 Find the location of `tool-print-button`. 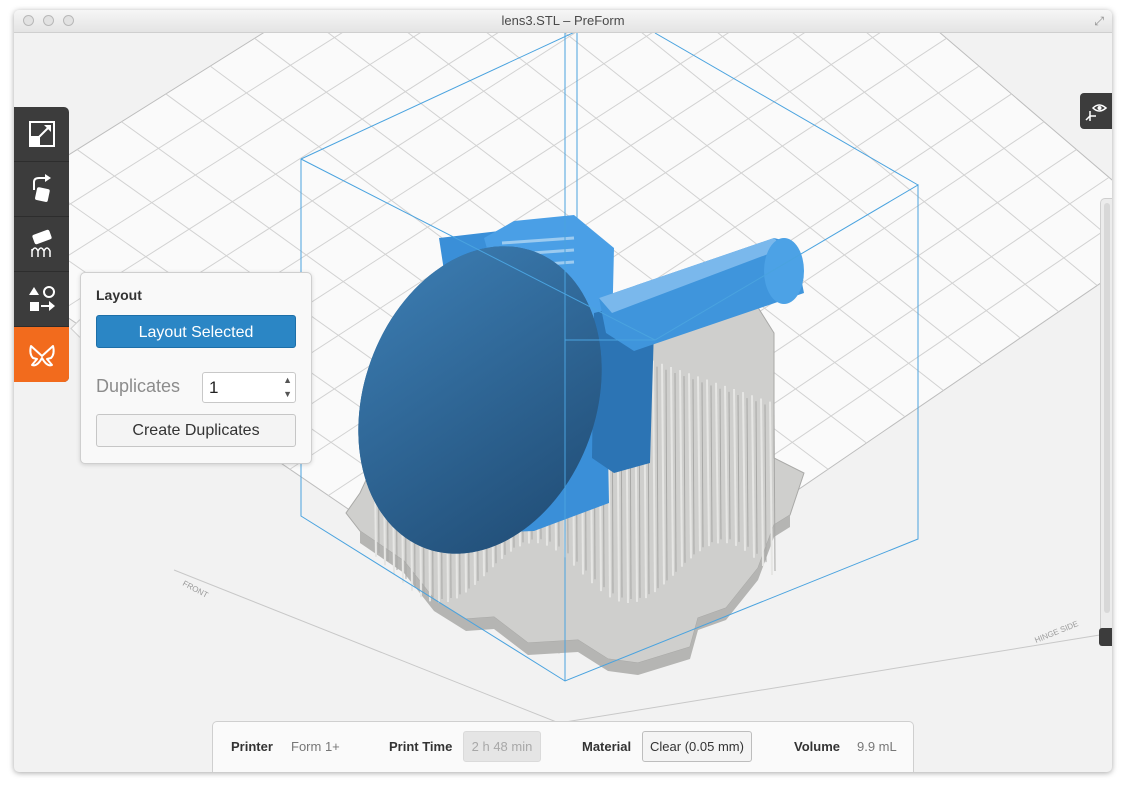

tool-print-button is located at coordinates (41, 354).